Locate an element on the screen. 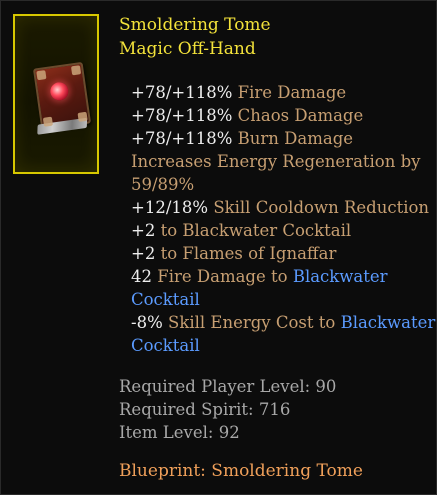  affix-label: to Blackwater Cocktail is located at coordinates (256, 230).